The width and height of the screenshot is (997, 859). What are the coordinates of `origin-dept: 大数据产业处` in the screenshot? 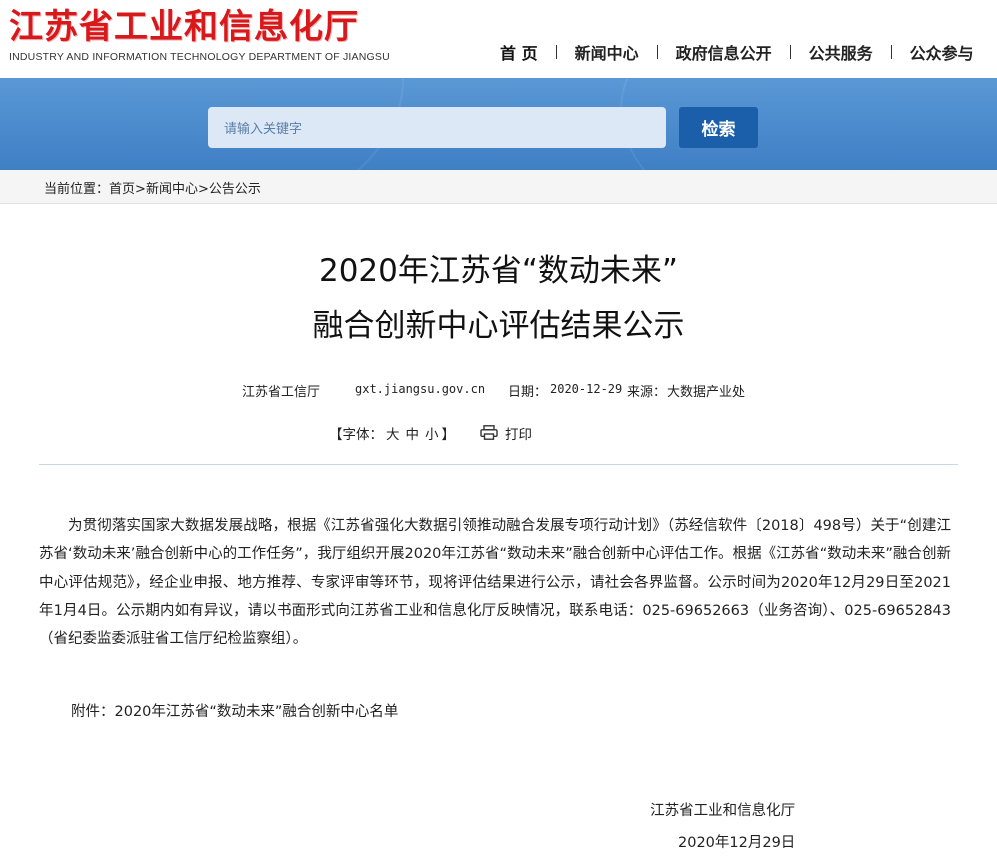 It's located at (706, 392).